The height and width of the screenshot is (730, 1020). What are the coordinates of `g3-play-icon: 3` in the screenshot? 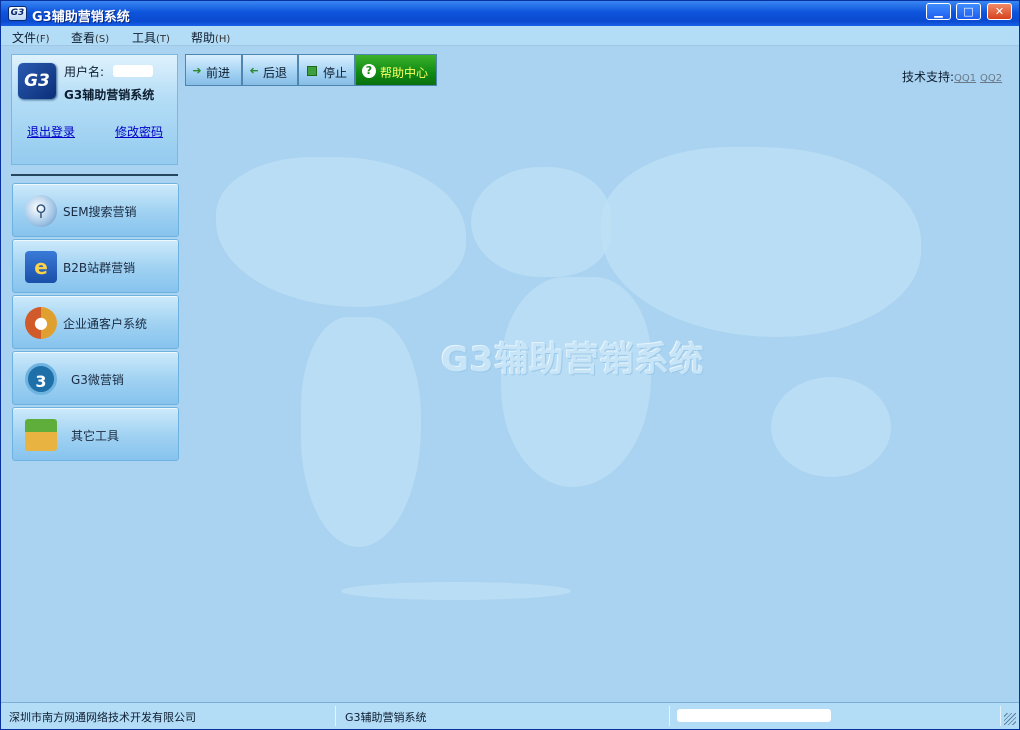 It's located at (41, 379).